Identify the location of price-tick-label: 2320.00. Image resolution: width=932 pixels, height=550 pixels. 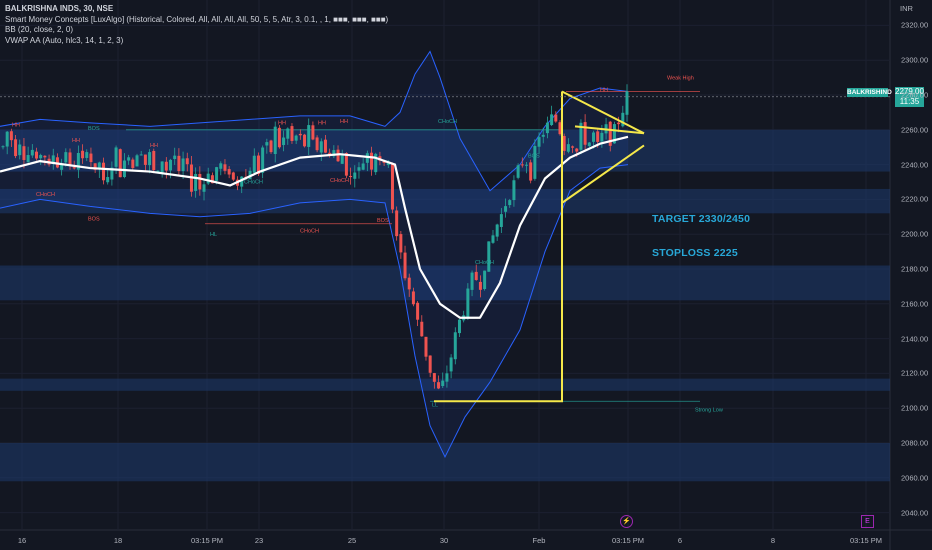
(915, 25).